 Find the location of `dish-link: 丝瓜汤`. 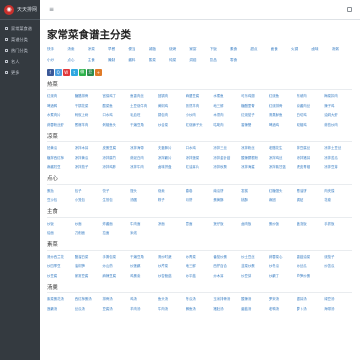

dish-link: 丝瓜汤 is located at coordinates (89, 308).